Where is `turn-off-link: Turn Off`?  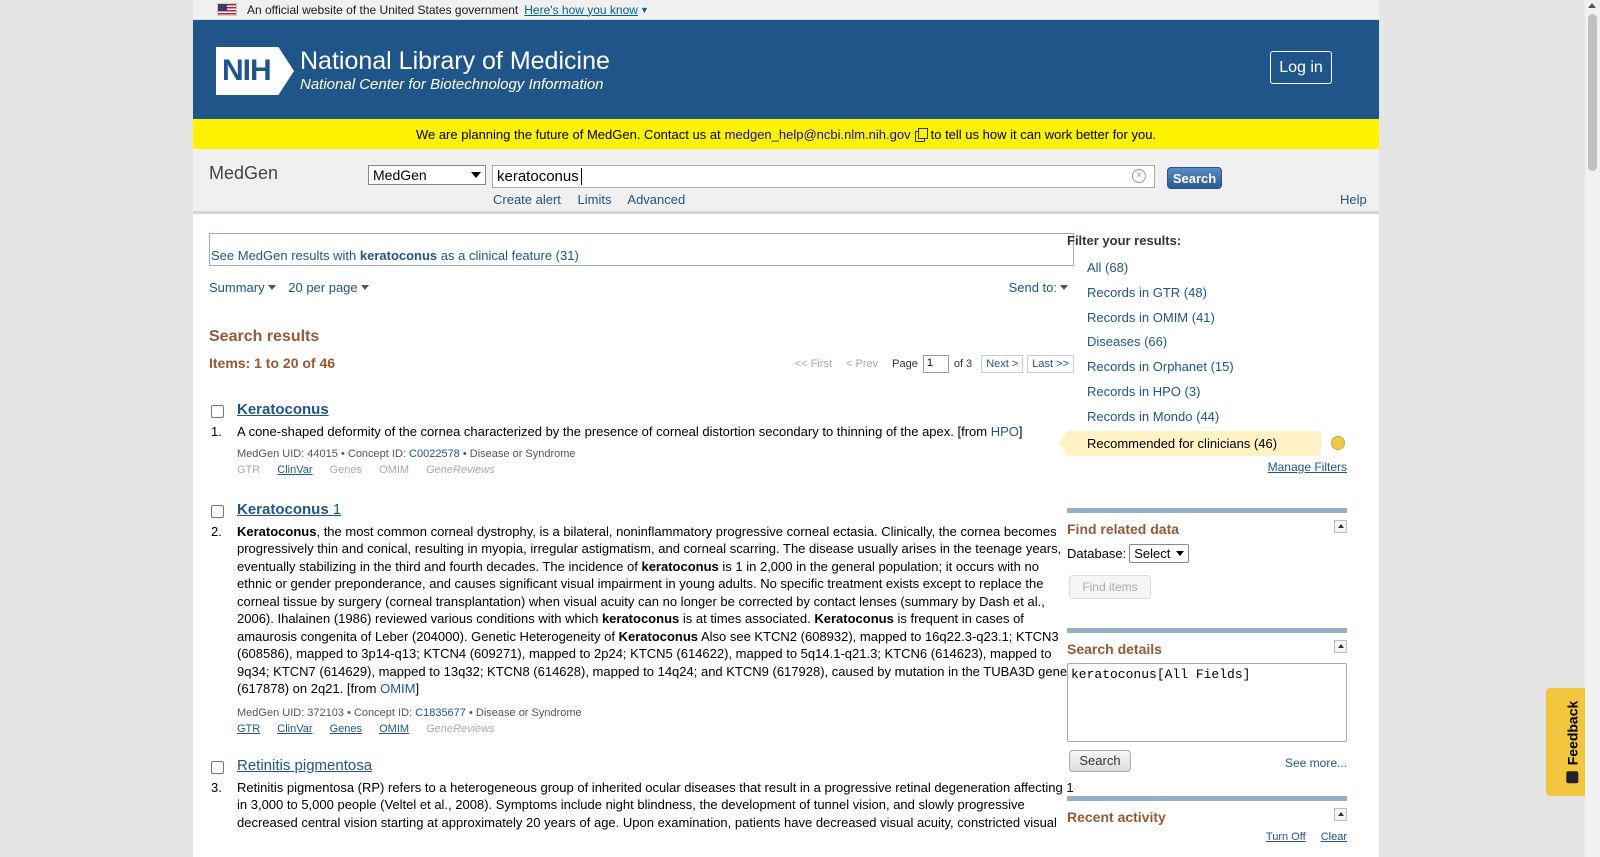
turn-off-link: Turn Off is located at coordinates (1286, 837).